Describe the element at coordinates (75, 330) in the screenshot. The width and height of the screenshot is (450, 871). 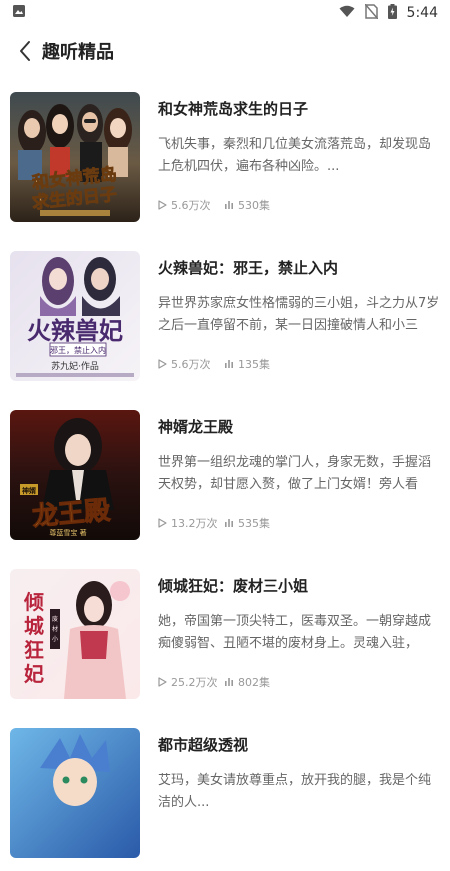
I see `cover-title-text: 火辣兽妃` at that location.